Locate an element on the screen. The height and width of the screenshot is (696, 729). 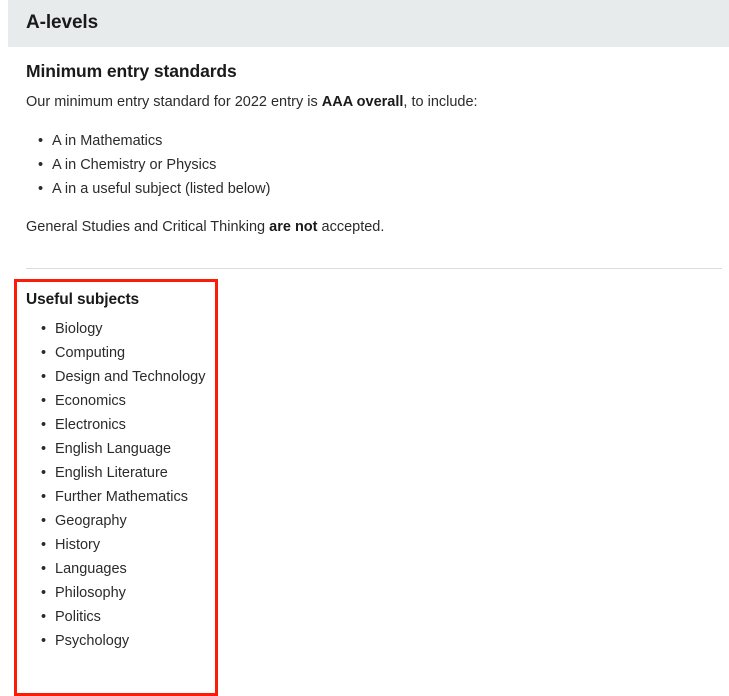
note-text-before: General Studies and Critical Thinking is located at coordinates (148, 226).